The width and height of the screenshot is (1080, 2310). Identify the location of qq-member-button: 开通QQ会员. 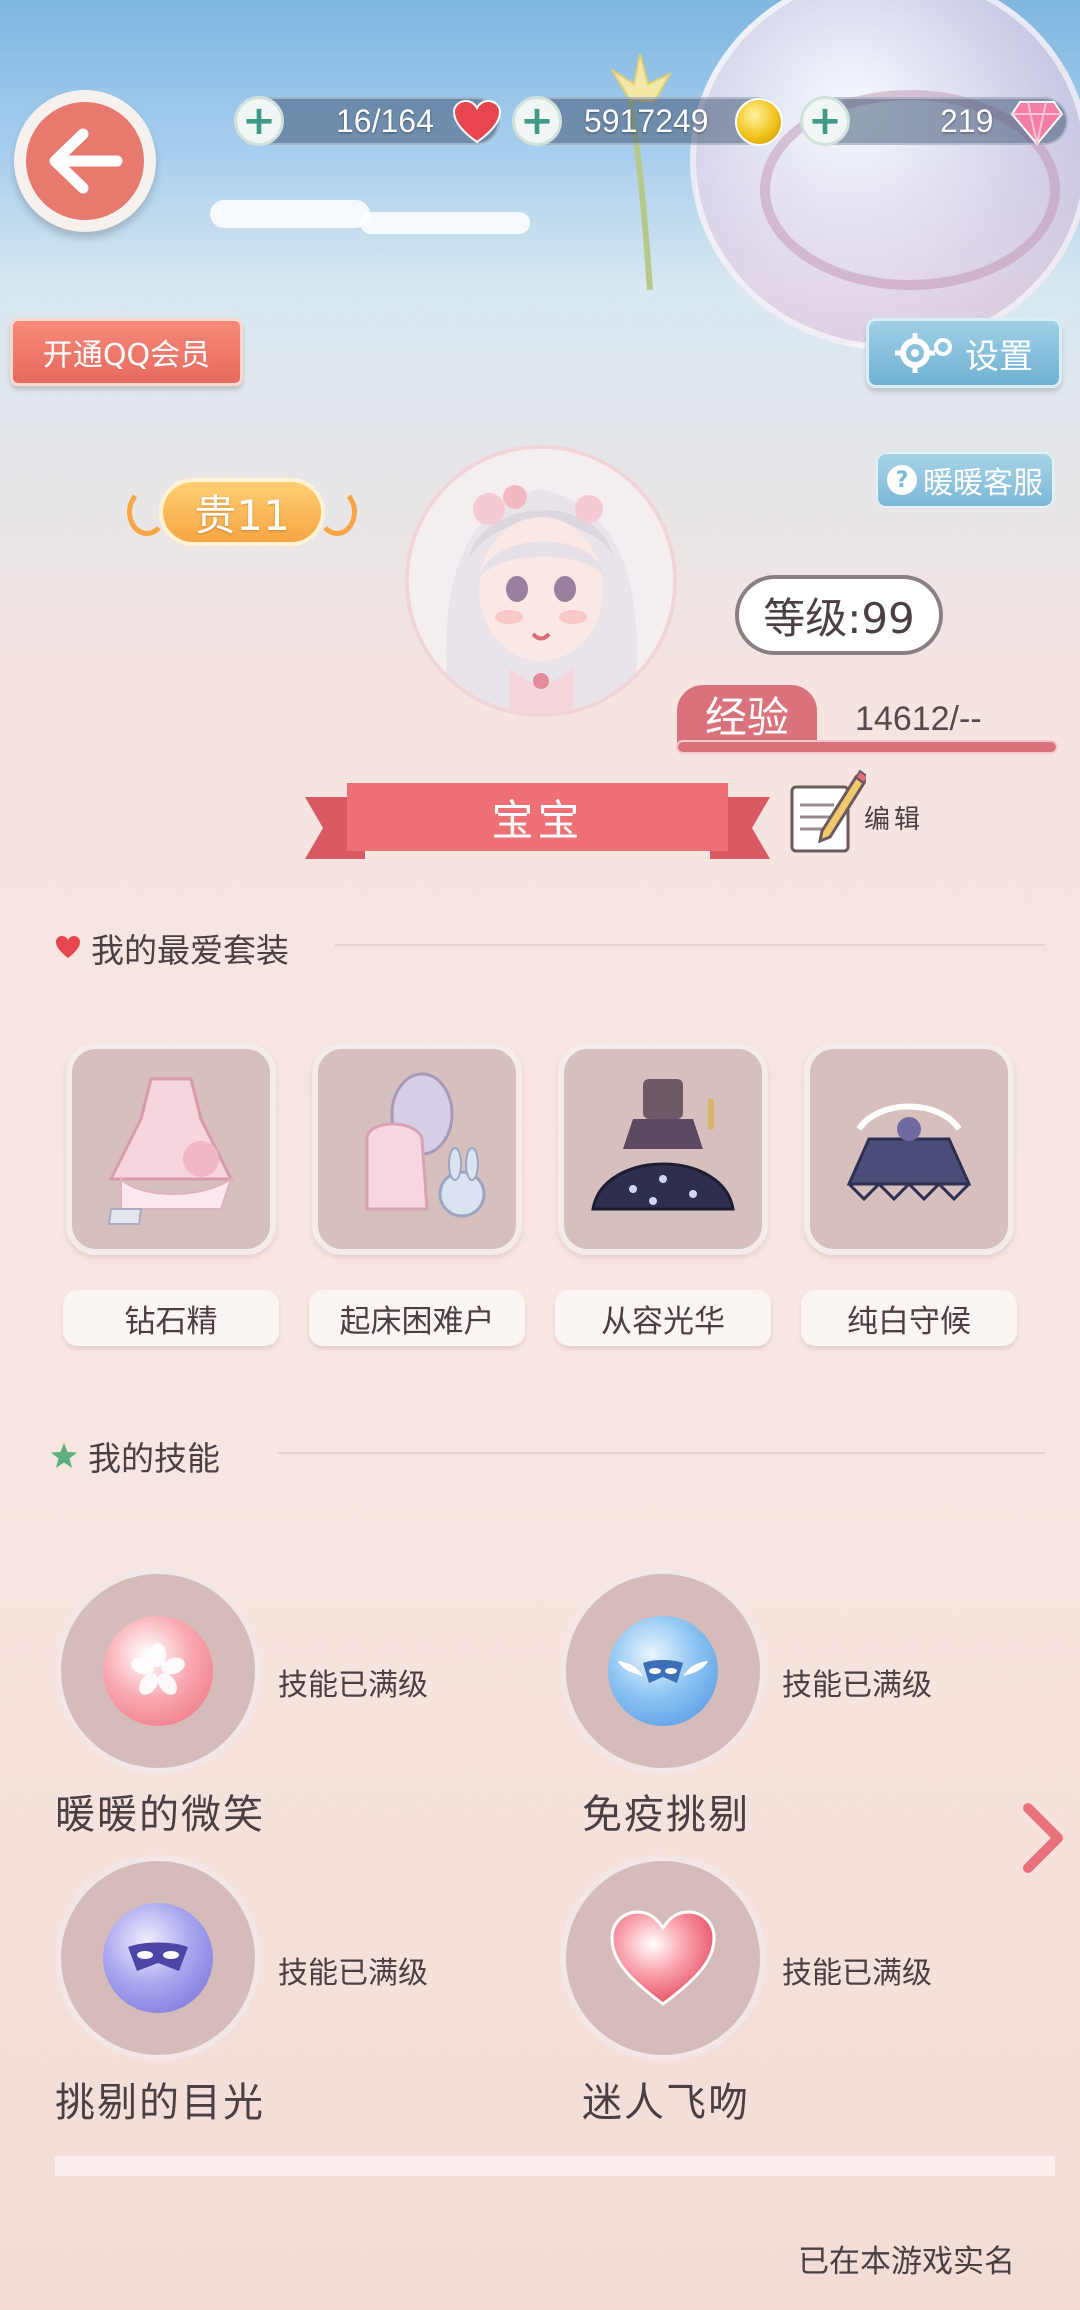
(126, 352).